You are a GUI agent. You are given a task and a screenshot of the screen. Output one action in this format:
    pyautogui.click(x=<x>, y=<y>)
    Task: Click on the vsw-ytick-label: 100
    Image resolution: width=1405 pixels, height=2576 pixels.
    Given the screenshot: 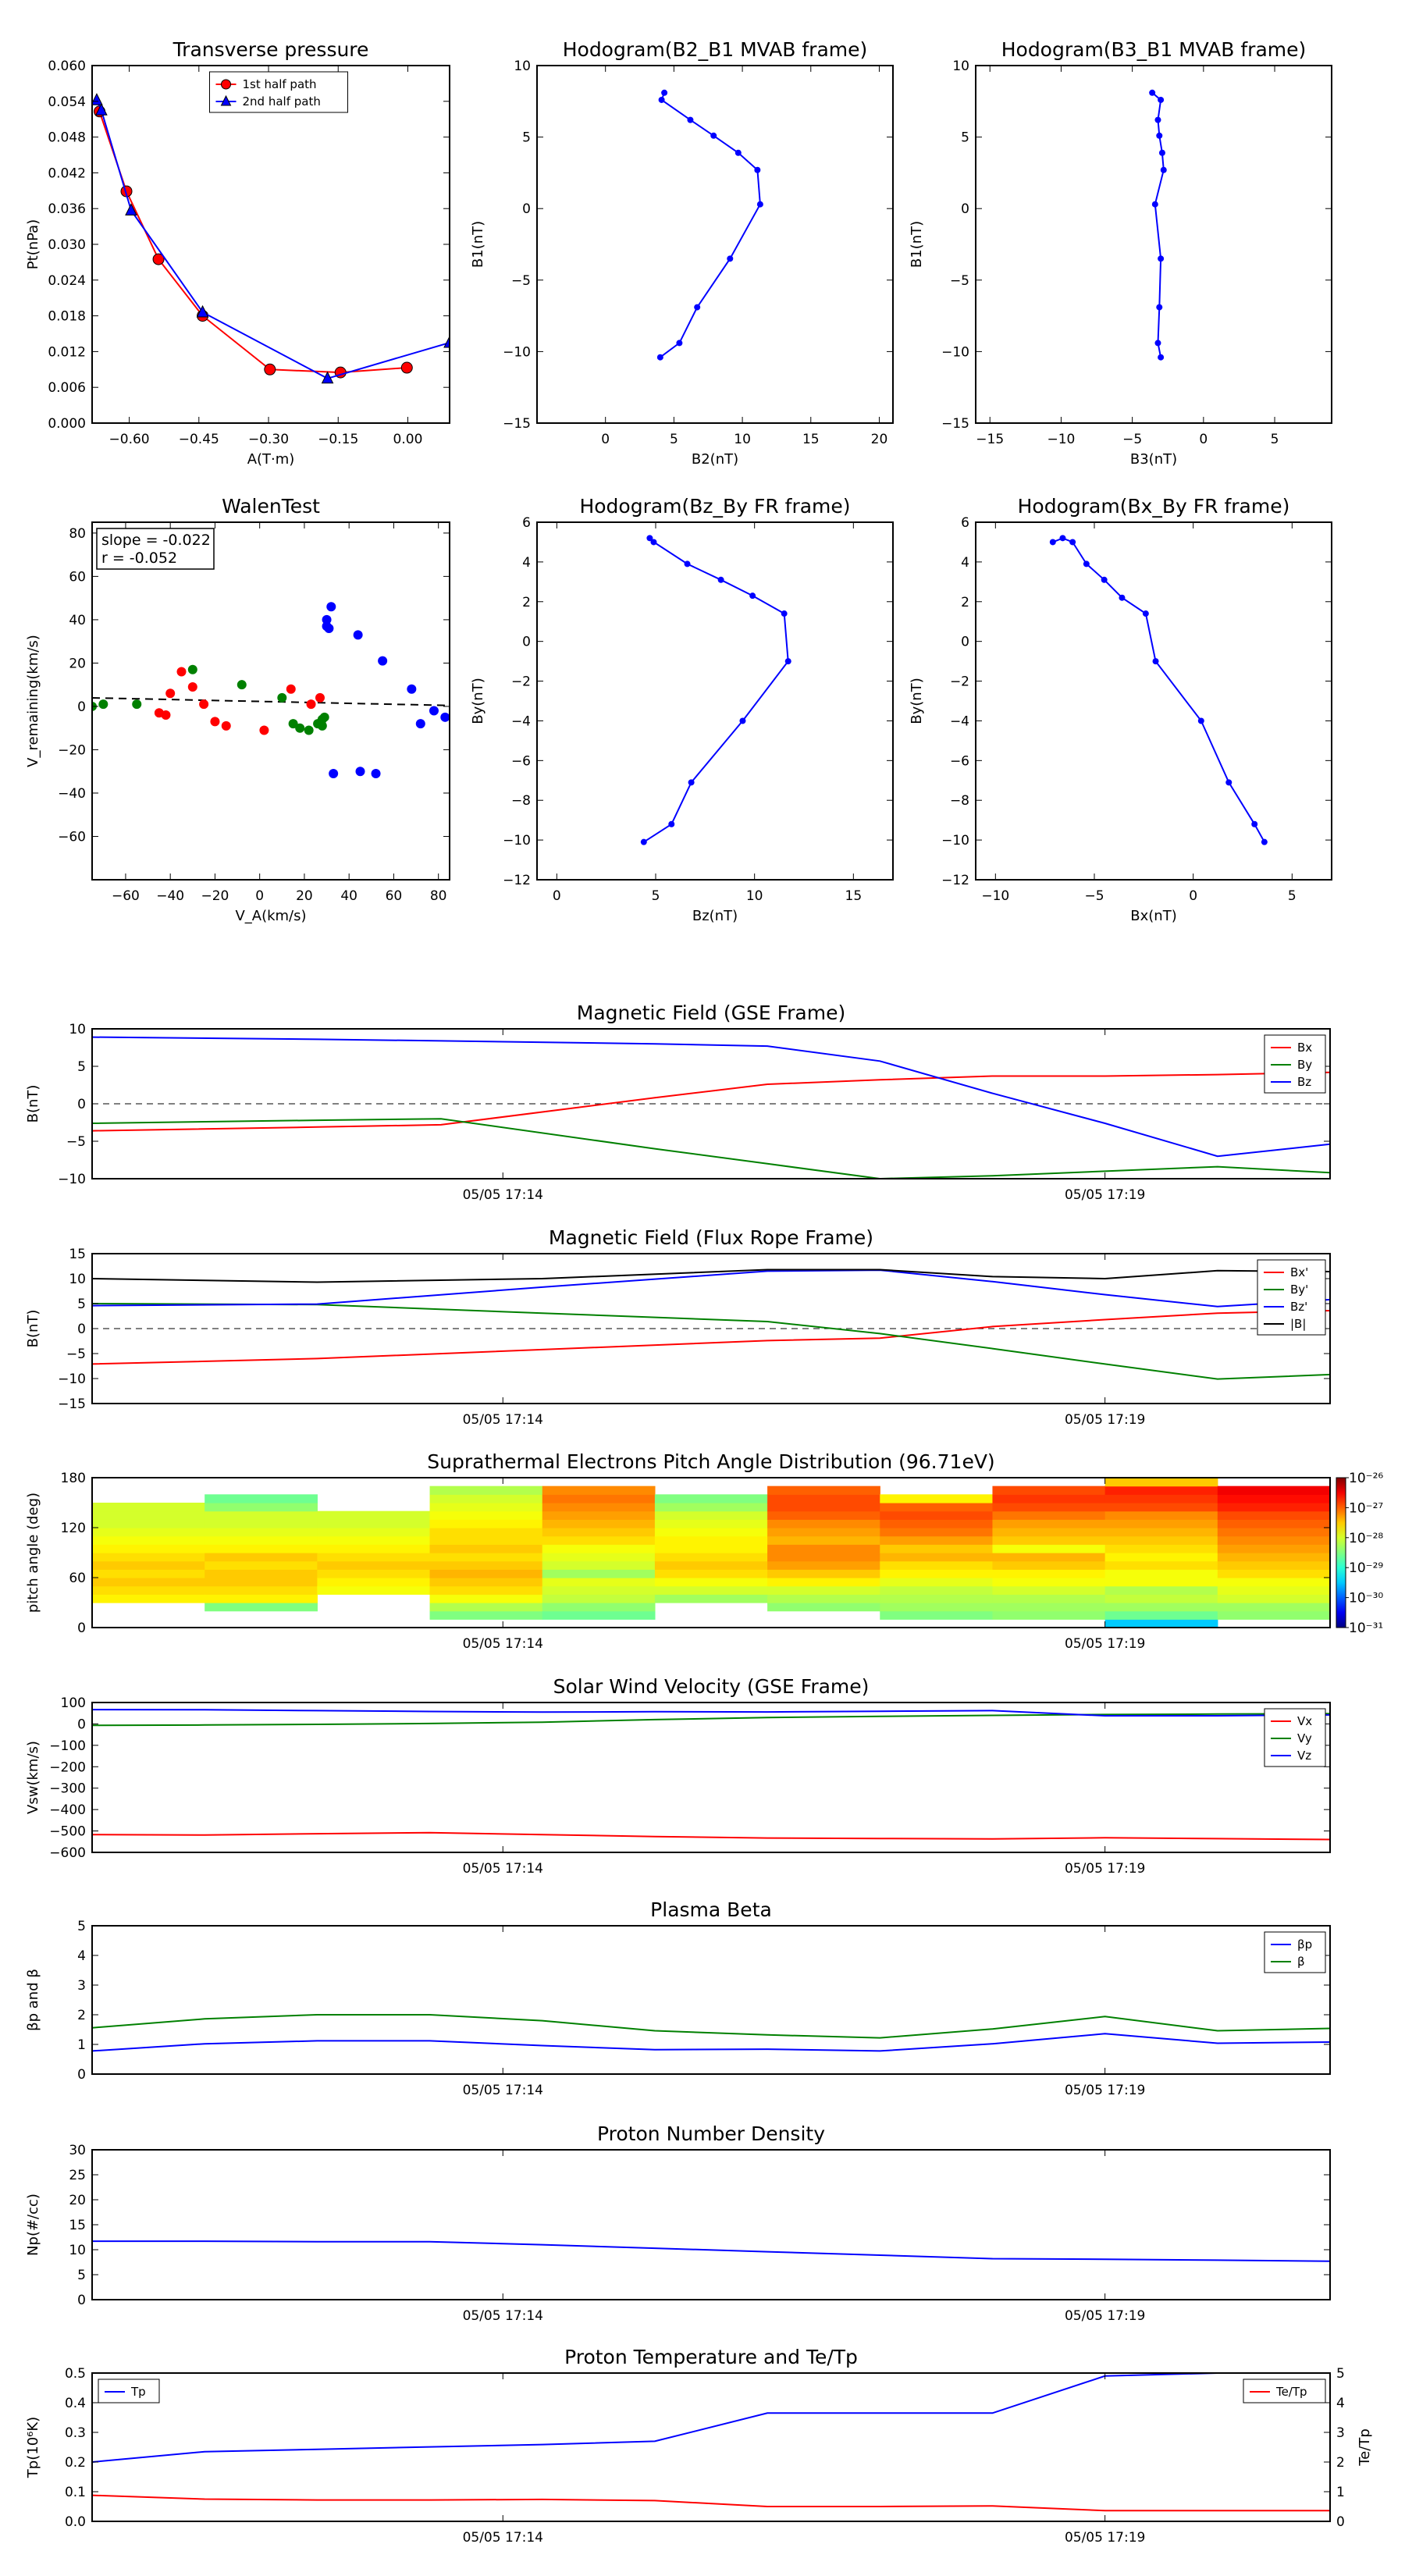 What is the action you would take?
    pyautogui.click(x=73, y=1703)
    